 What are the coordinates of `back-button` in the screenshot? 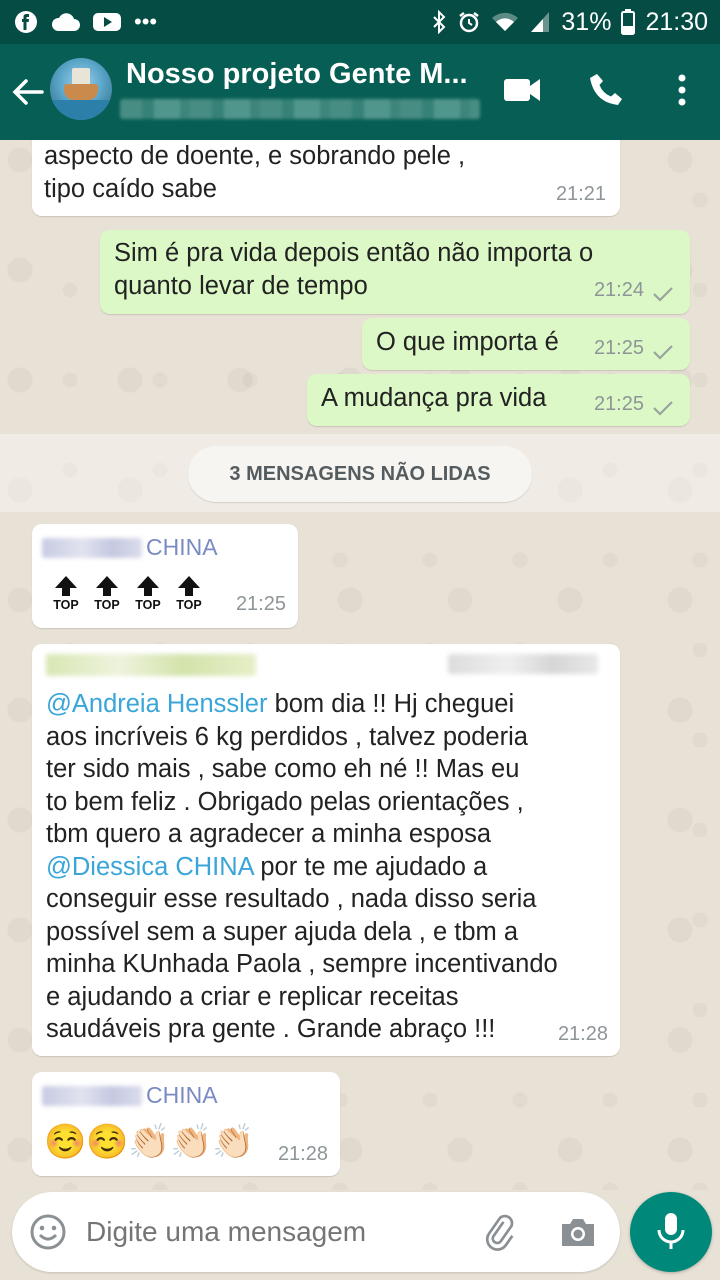 It's located at (30, 92).